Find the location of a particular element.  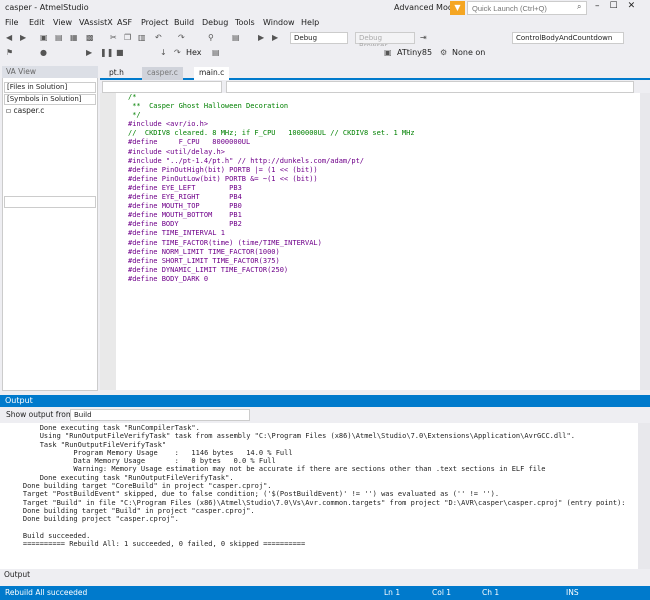

output-tab: Output is located at coordinates (17, 574).